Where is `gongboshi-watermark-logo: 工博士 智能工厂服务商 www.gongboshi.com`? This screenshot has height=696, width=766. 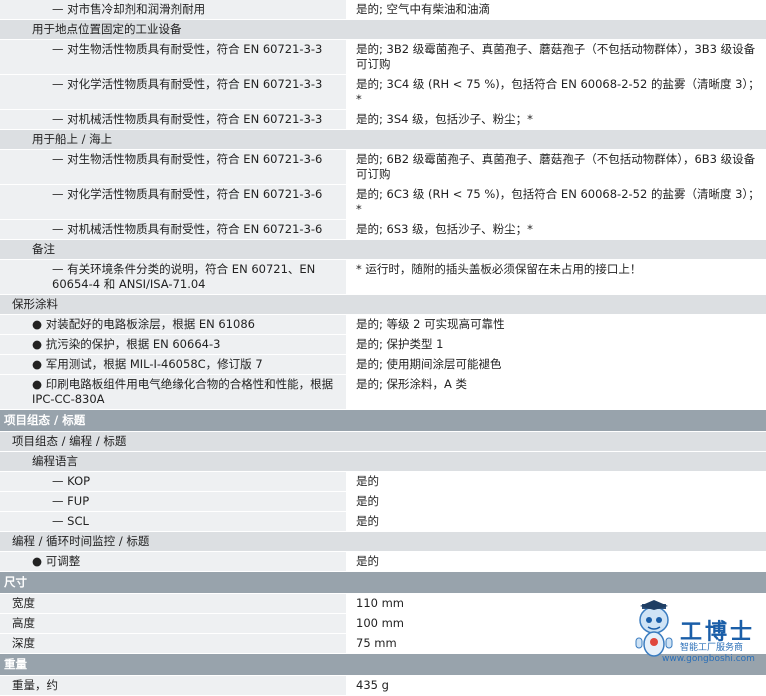
gongboshi-watermark-logo: 工博士 智能工厂服务商 www.gongboshi.com is located at coordinates (697, 633).